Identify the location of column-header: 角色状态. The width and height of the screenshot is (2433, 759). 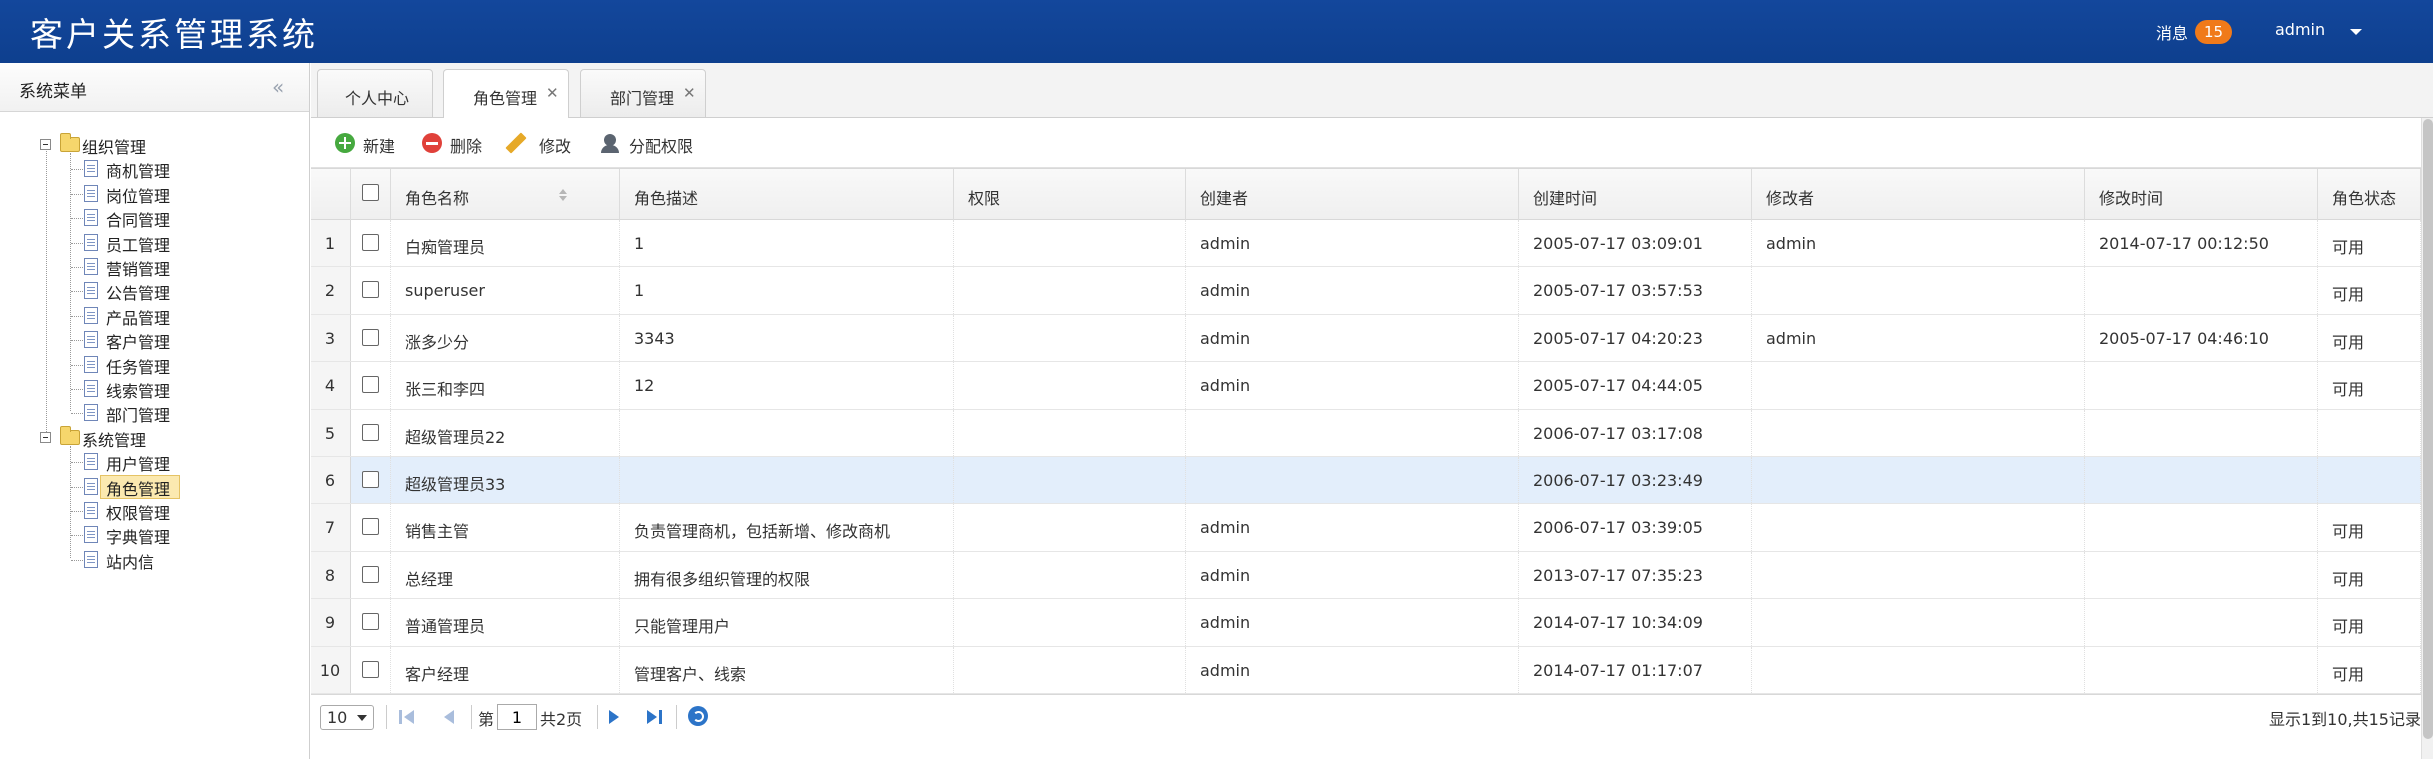
(2369, 195).